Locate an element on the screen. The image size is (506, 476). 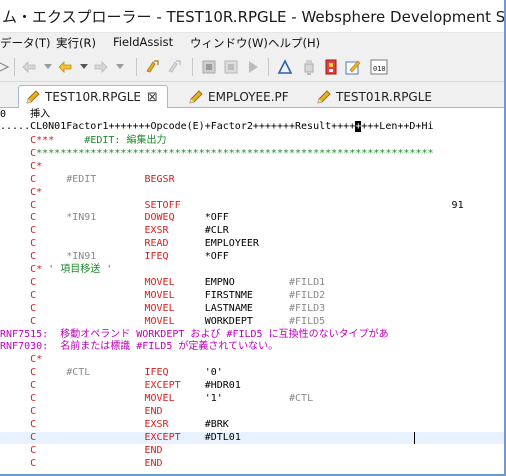
source-line: C* ' 項目移送 ' is located at coordinates (252, 270).